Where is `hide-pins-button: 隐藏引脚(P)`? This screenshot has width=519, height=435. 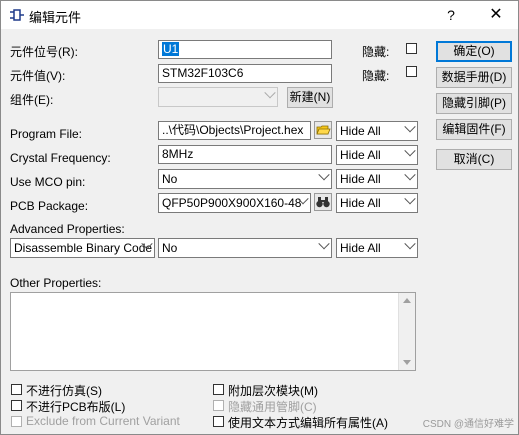
hide-pins-button: 隐藏引脚(P) is located at coordinates (474, 103).